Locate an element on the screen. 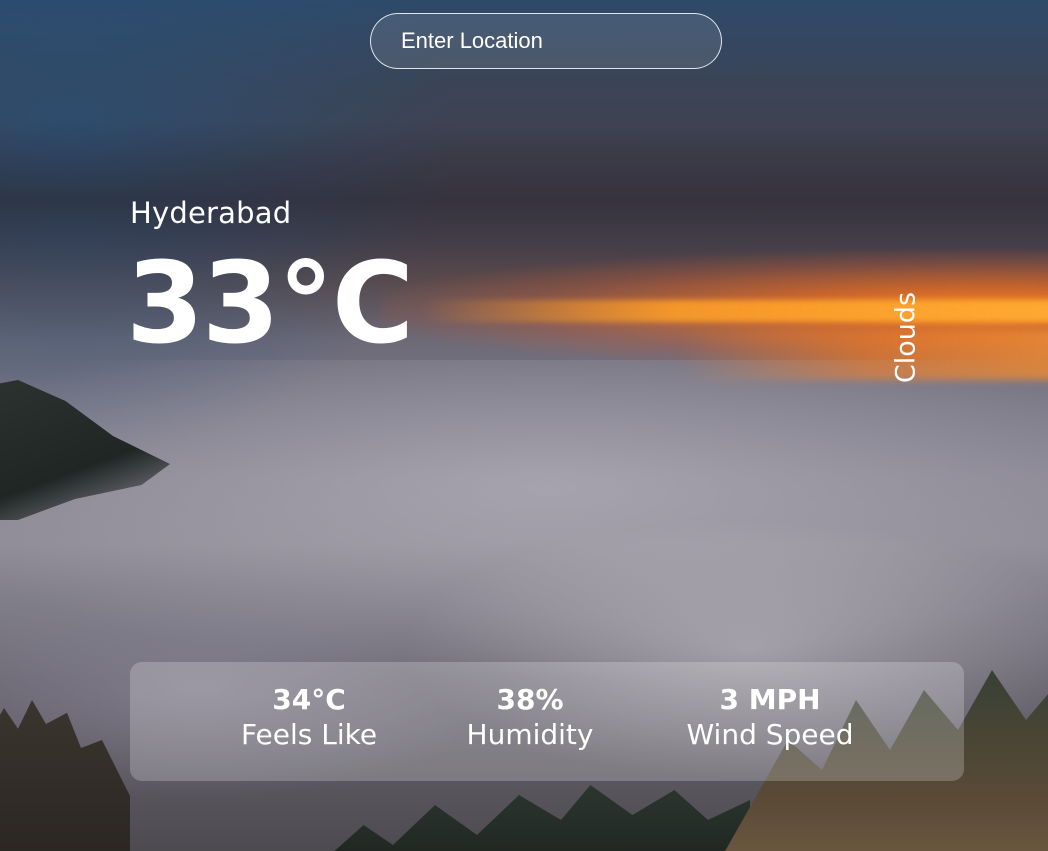  current-temperature: 33°C is located at coordinates (270, 304).